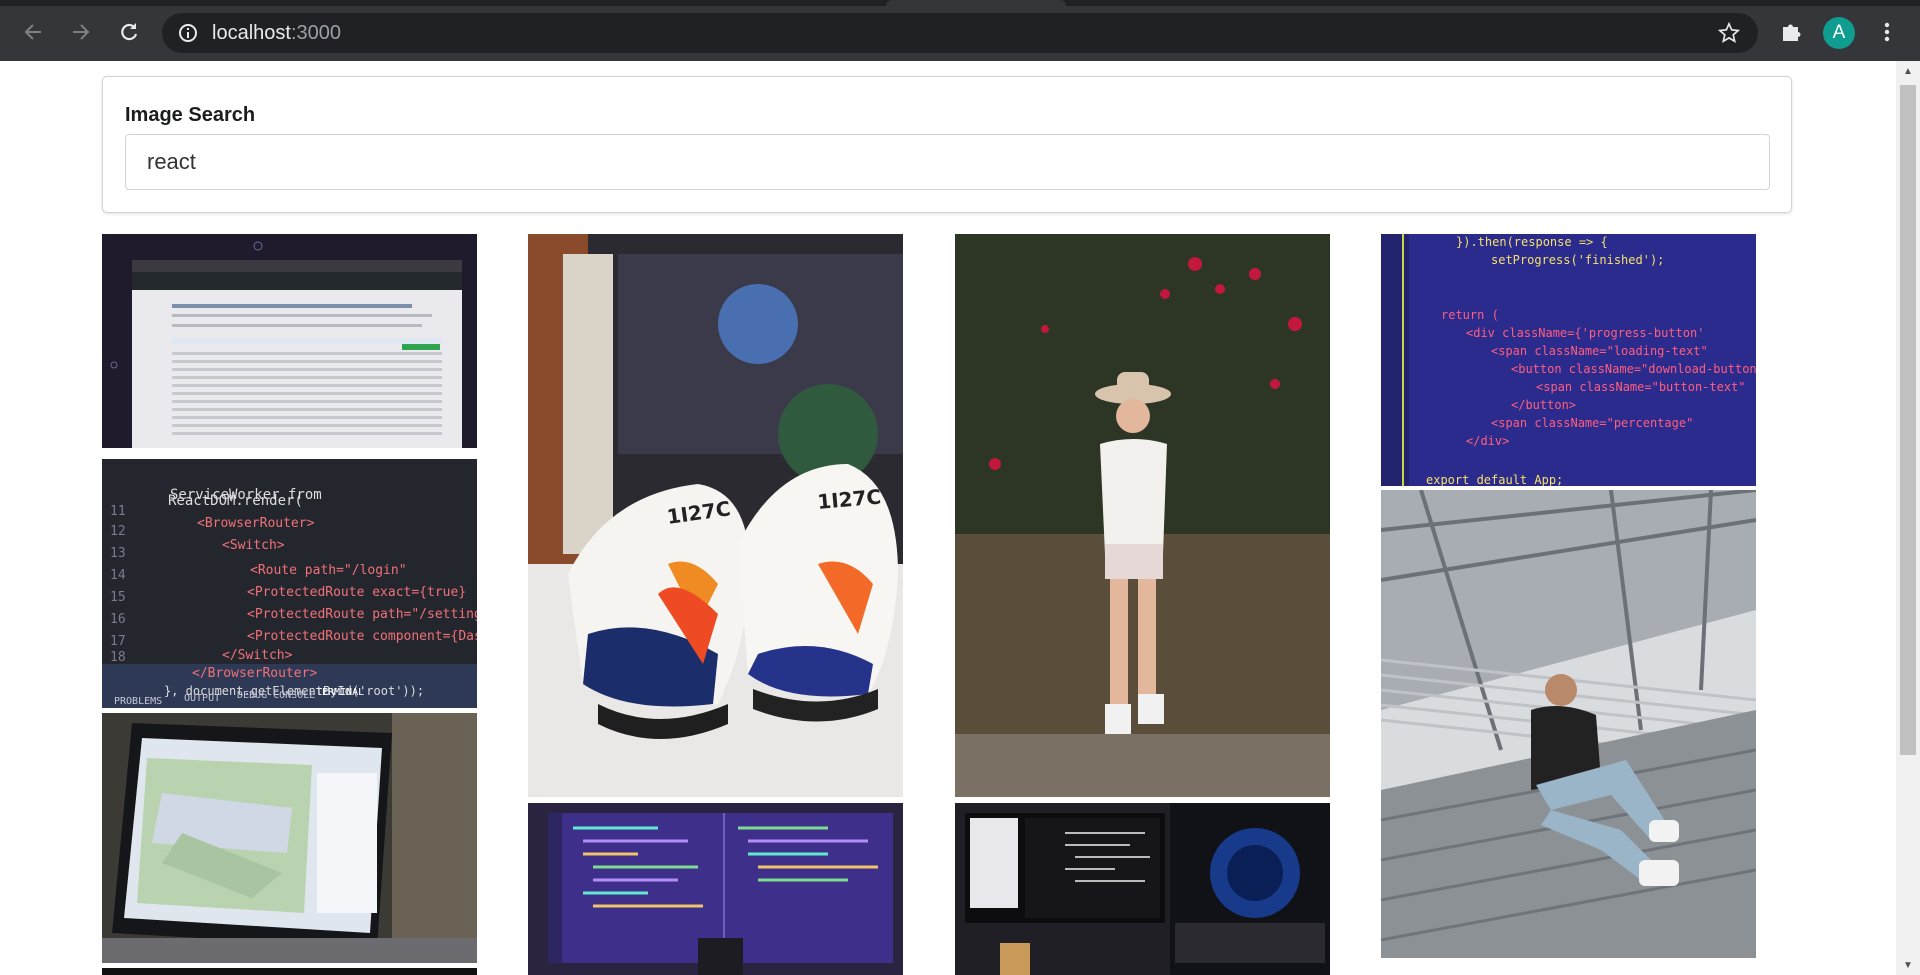 The width and height of the screenshot is (1920, 975). Describe the element at coordinates (960, 33) in the screenshot. I see `address-bar: localhost:3000` at that location.